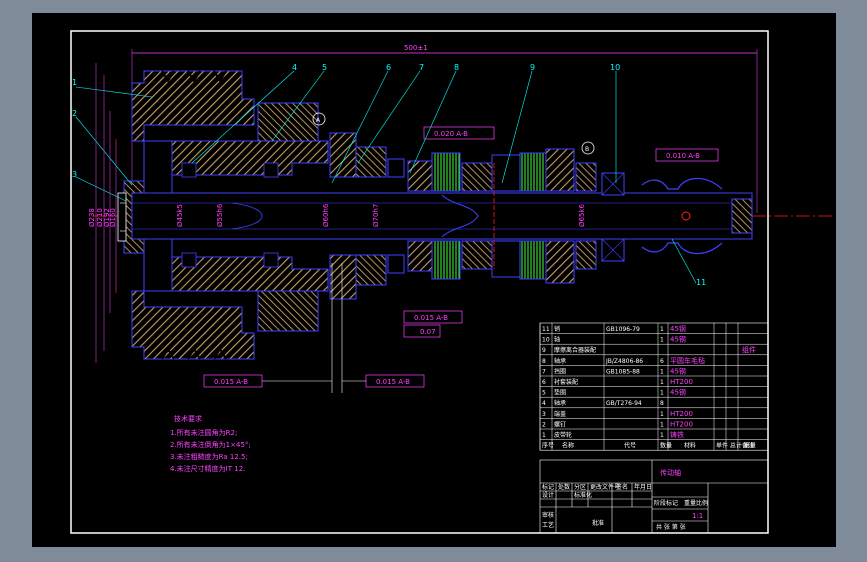 The image size is (867, 562). Describe the element at coordinates (662, 435) in the screenshot. I see `parts-row-1-qty: 1` at that location.